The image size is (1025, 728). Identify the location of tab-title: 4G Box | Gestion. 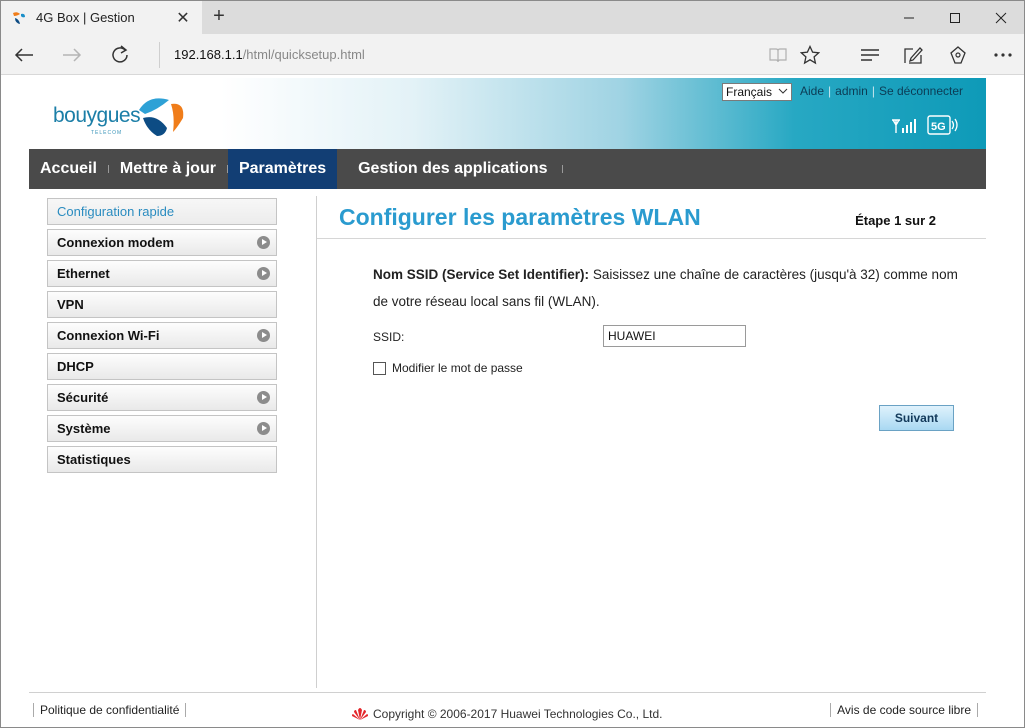
(85, 17).